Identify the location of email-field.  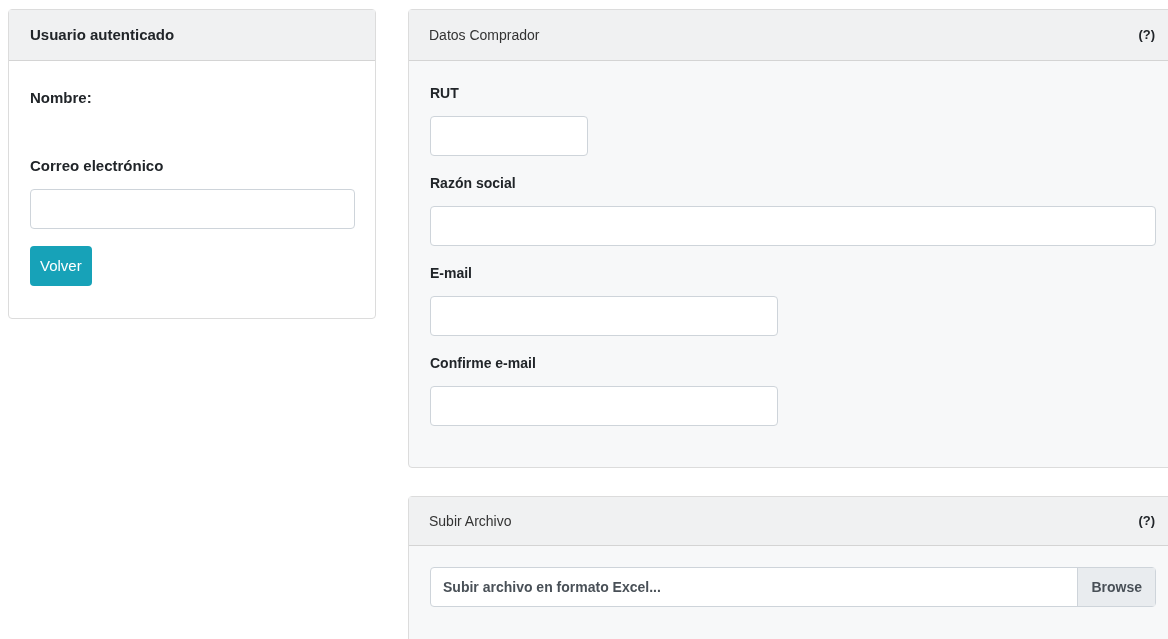
(192, 209).